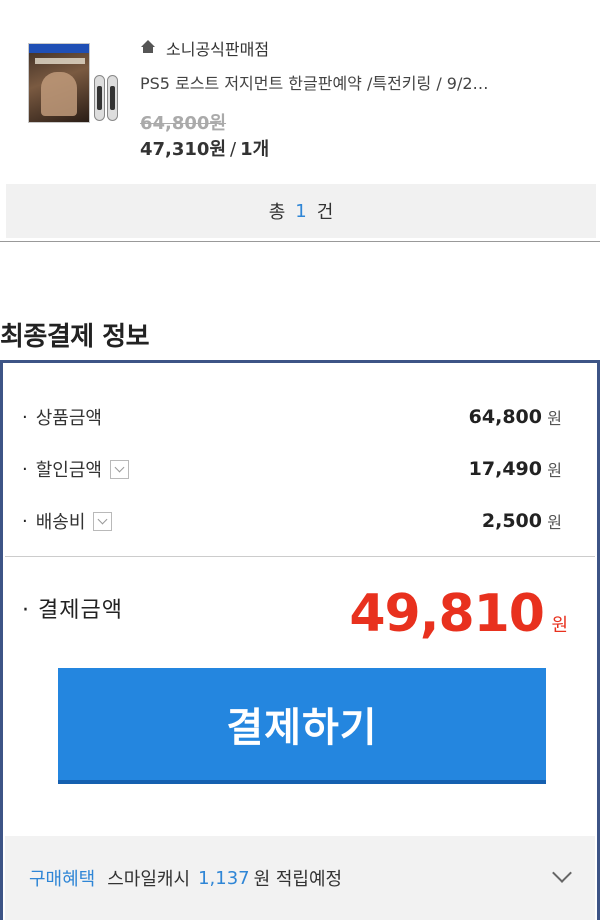  I want to click on discount-amount-value: 17,490, so click(505, 469).